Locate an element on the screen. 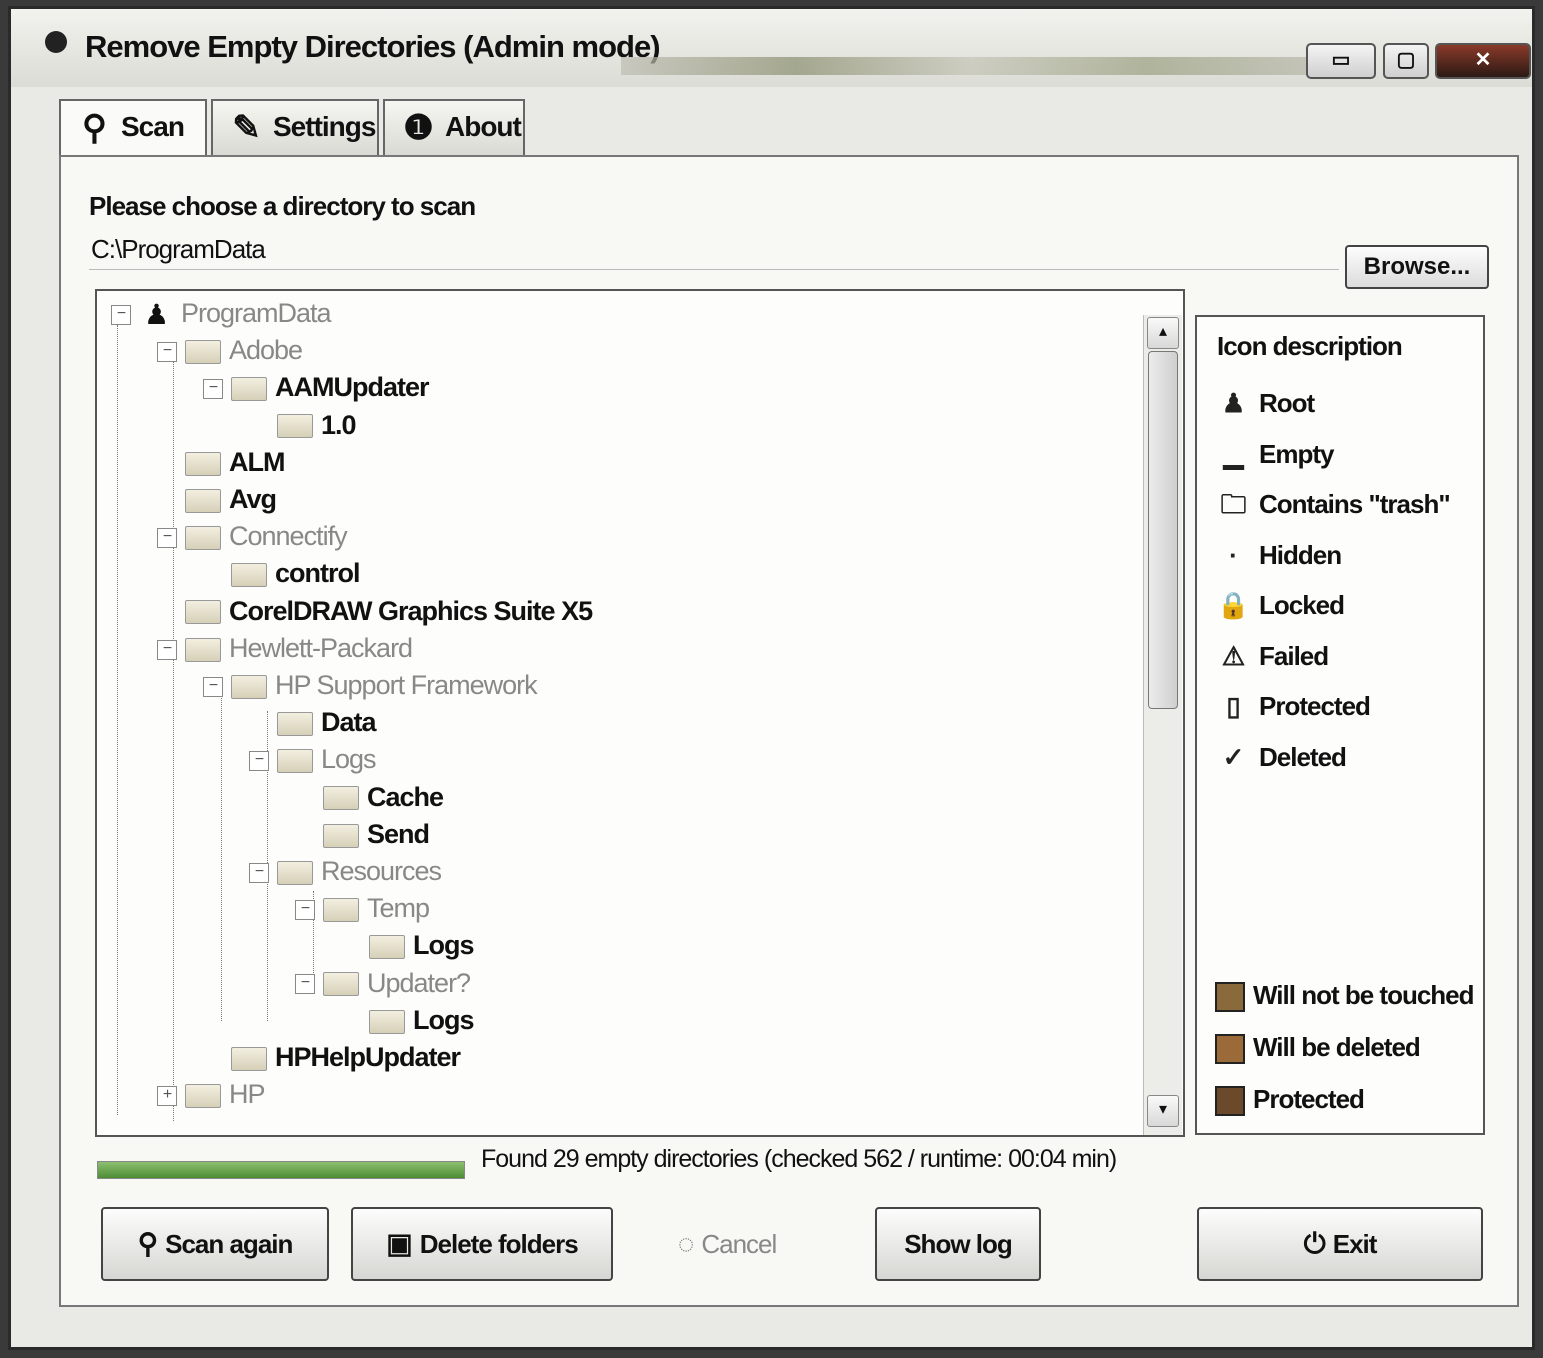 The width and height of the screenshot is (1543, 1358). tree-node-label: Updater? is located at coordinates (419, 982).